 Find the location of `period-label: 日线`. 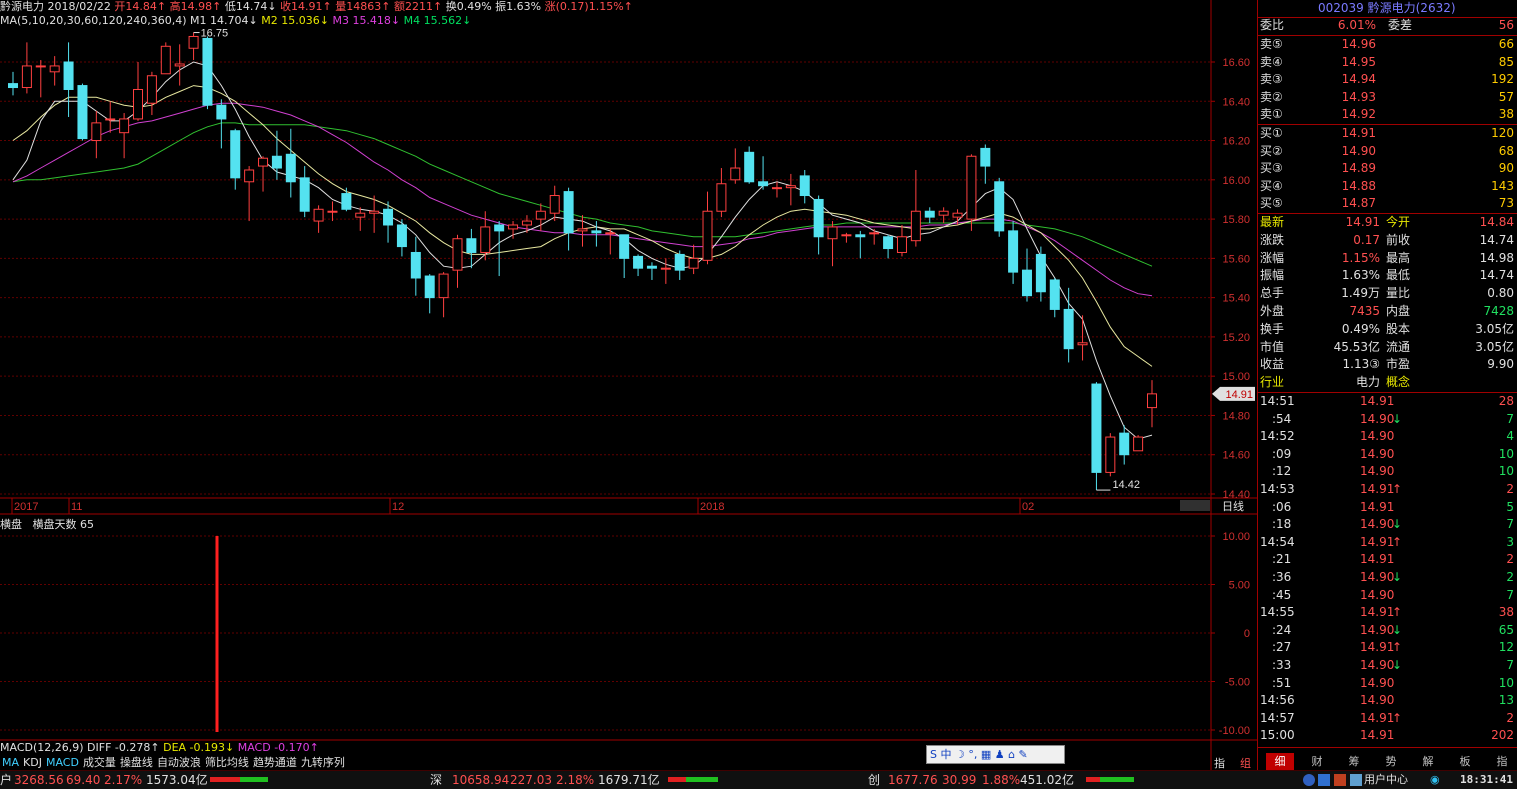

period-label: 日线 is located at coordinates (1233, 506).